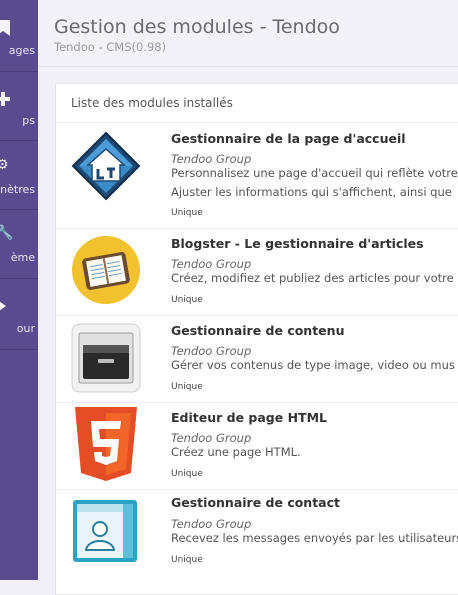 This screenshot has height=595, width=458. What do you see at coordinates (6, 28) in the screenshot?
I see `bookmark-icon` at bounding box center [6, 28].